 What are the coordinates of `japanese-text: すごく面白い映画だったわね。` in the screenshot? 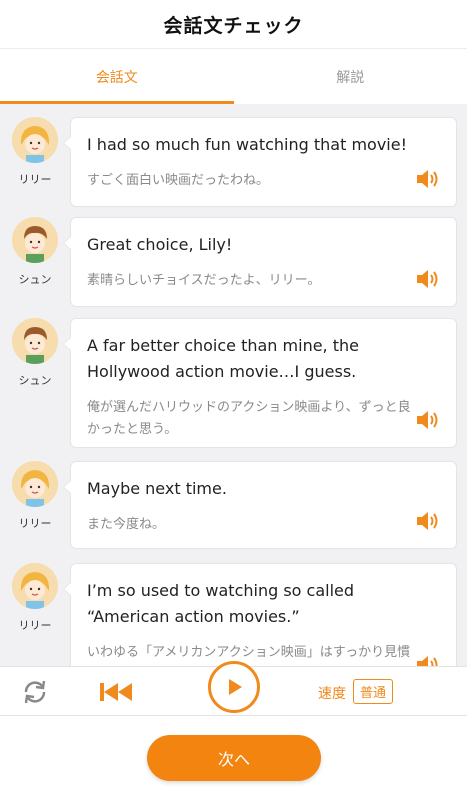 It's located at (178, 180).